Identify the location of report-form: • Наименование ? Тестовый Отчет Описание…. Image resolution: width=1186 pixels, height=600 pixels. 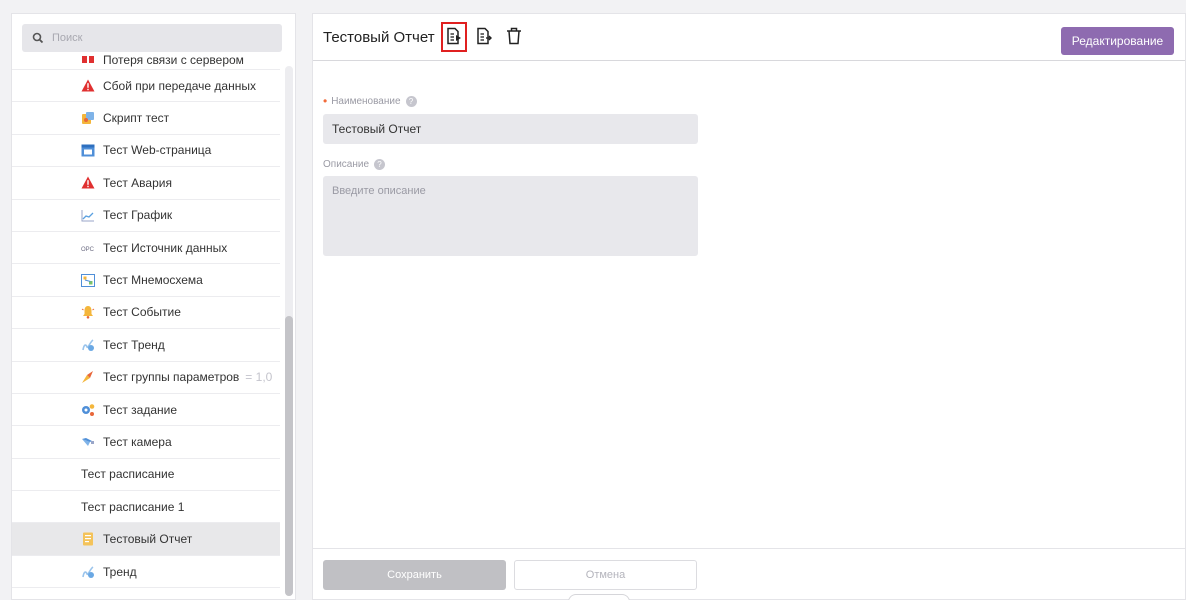
(510, 176).